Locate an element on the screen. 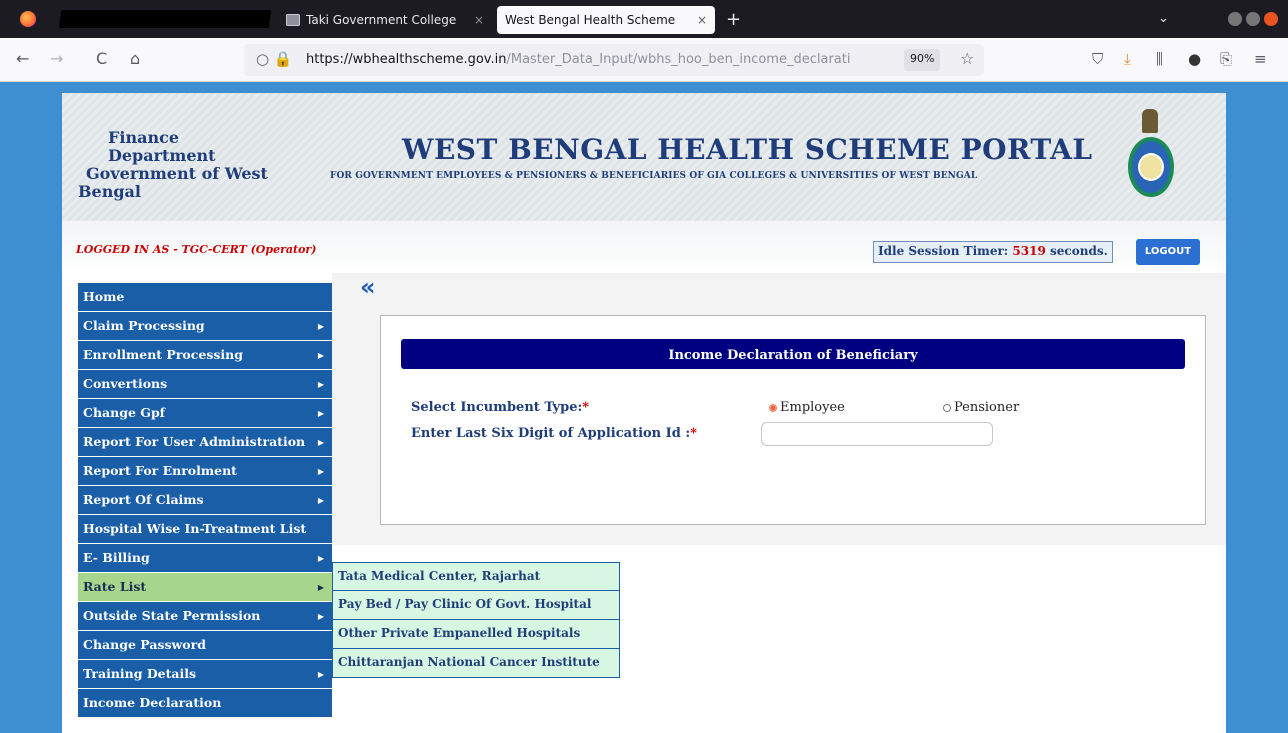 This screenshot has height=733, width=1288. sidebar-item-label: Report Of Claims is located at coordinates (143, 499).